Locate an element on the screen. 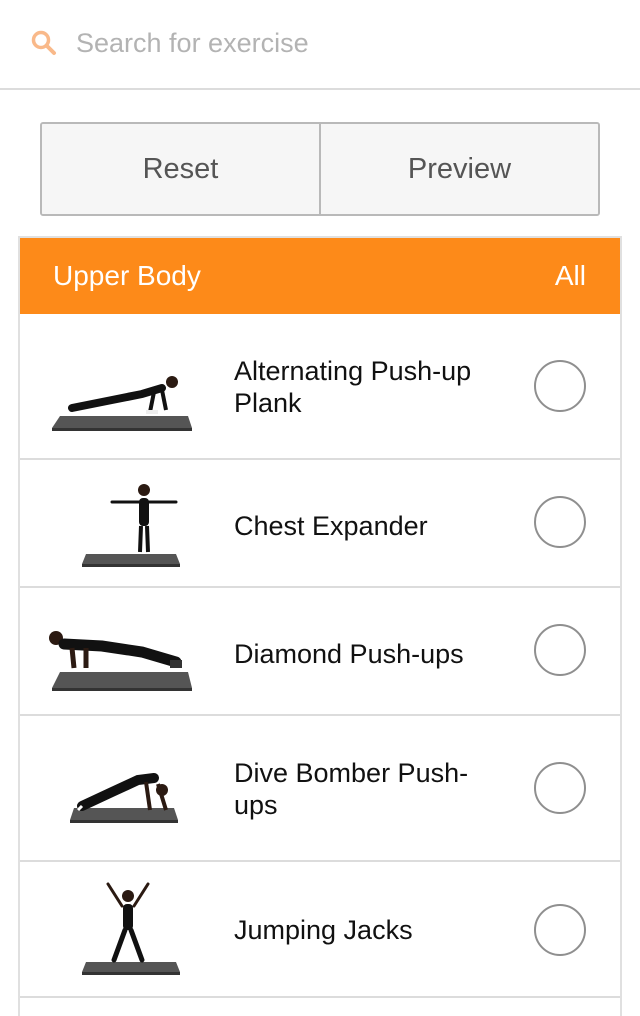  list-item: Chest Expander is located at coordinates (320, 524).